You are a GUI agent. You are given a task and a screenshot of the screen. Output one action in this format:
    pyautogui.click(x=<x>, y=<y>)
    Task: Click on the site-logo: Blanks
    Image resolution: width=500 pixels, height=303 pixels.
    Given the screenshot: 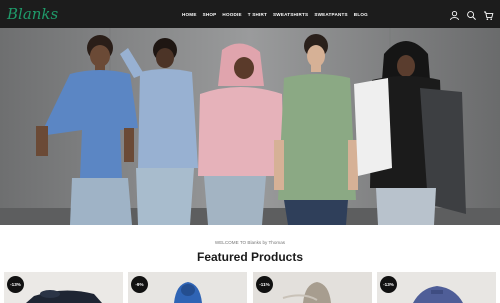 What is the action you would take?
    pyautogui.click(x=36, y=14)
    